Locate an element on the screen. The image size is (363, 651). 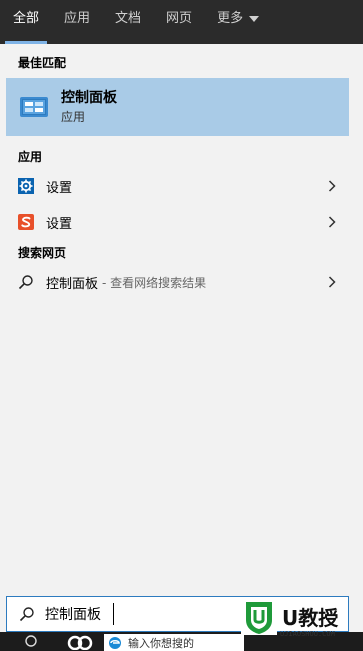
task-view-icon is located at coordinates (80, 642).